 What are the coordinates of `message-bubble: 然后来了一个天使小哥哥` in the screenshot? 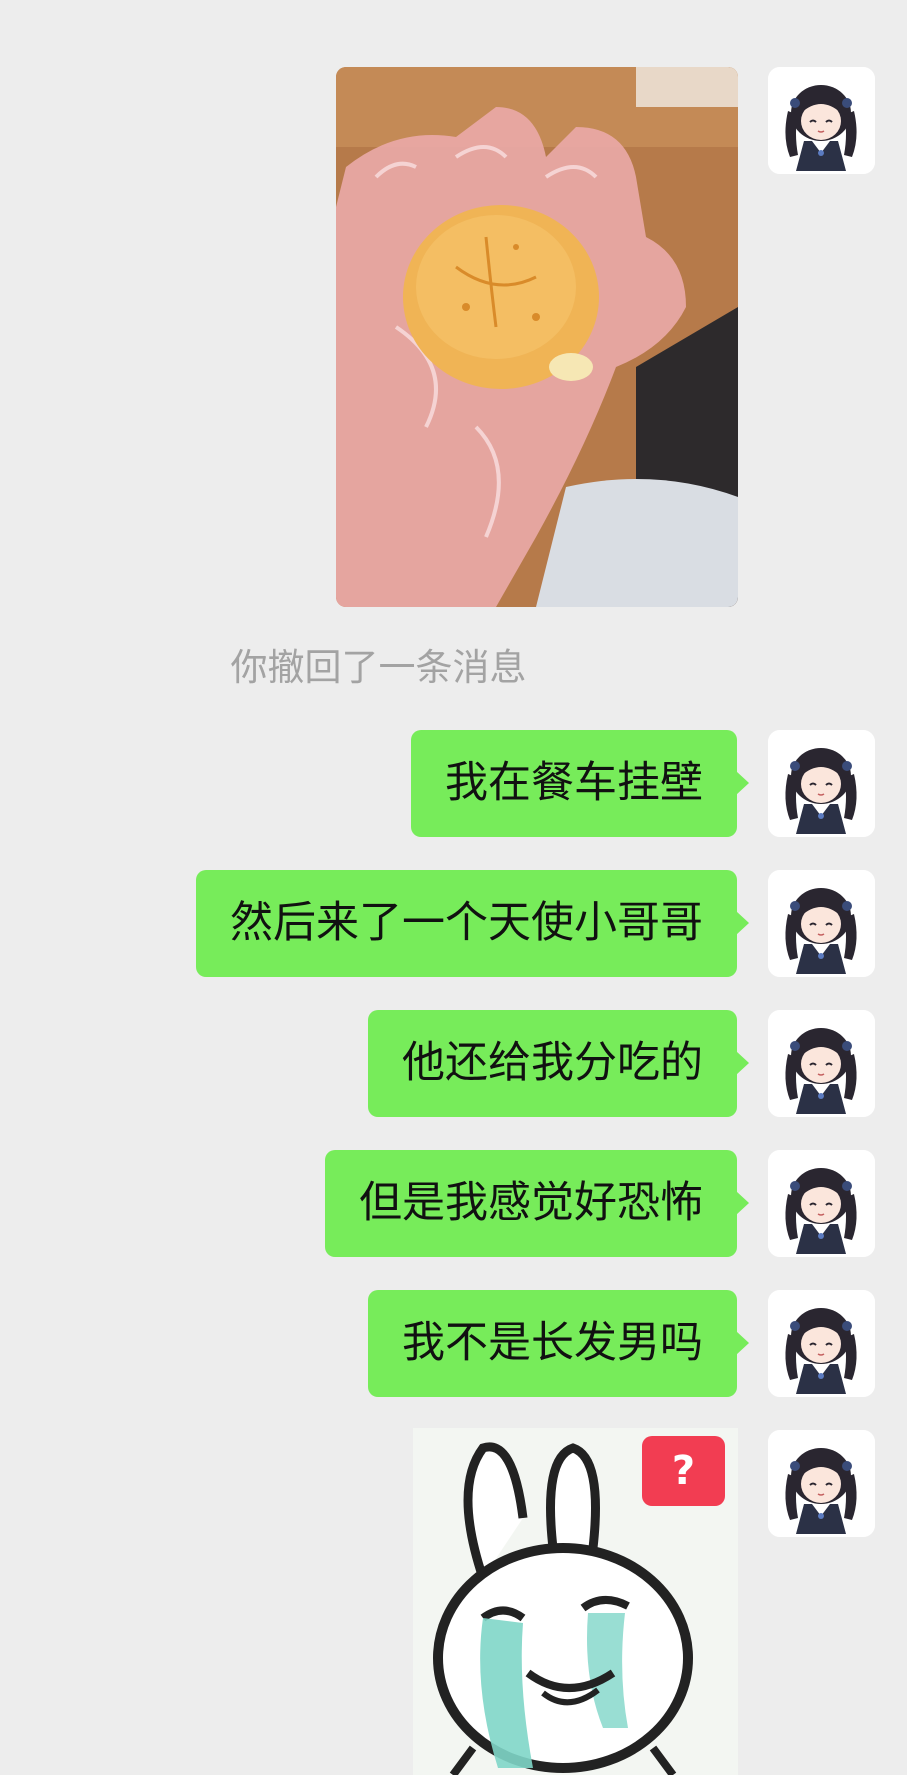 It's located at (472, 923).